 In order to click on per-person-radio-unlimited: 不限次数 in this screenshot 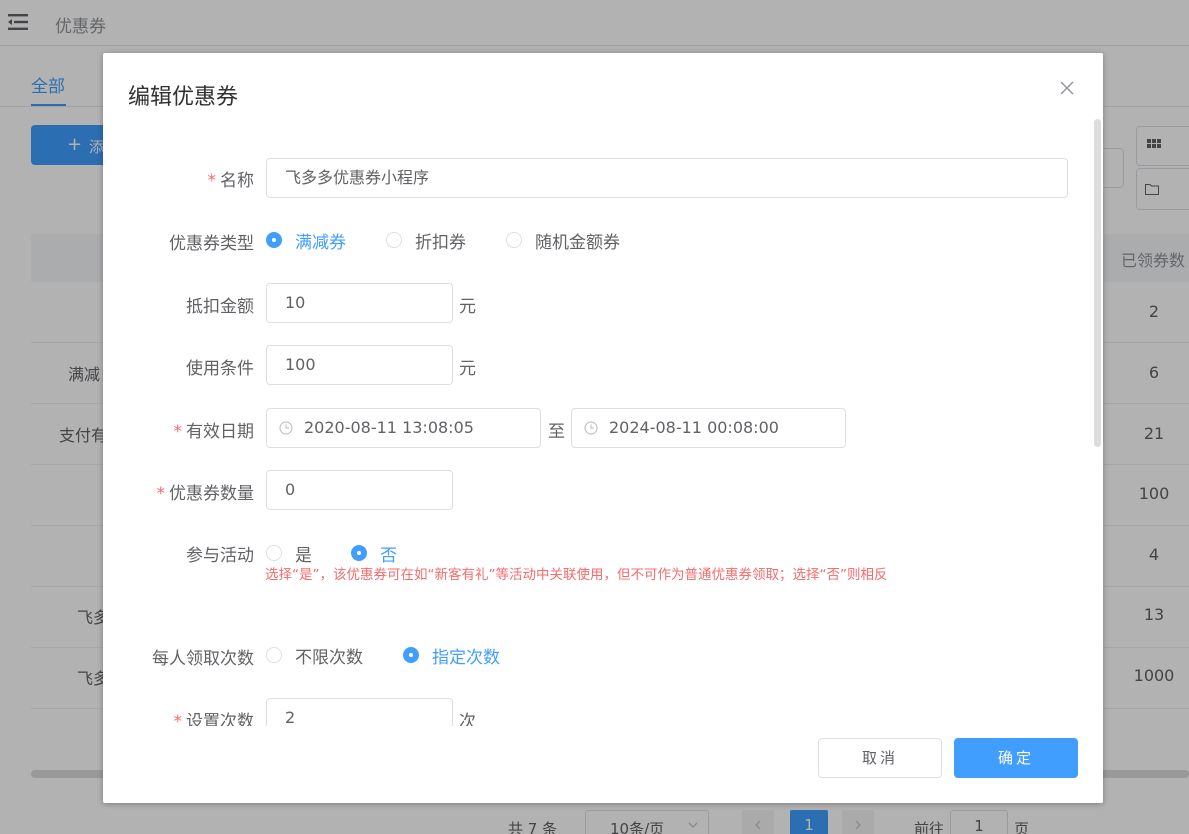, I will do `click(314, 655)`.